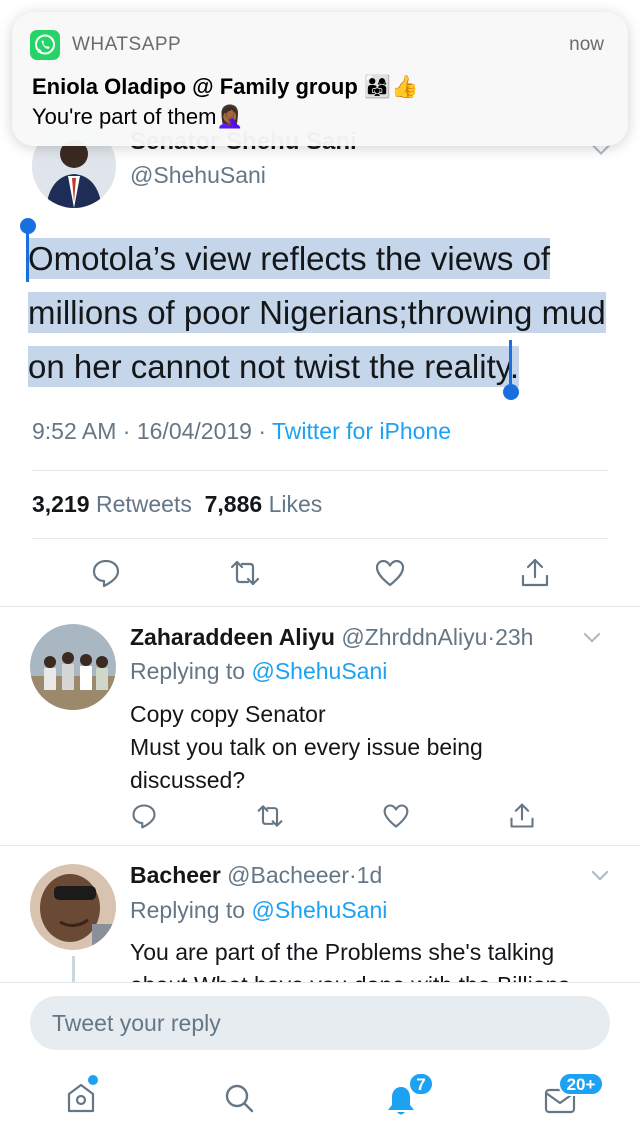 The height and width of the screenshot is (1138, 640). What do you see at coordinates (225, 86) in the screenshot?
I see `notification-title: Eniola Oladipo @ Family group 👨‍👩‍👧👍` at bounding box center [225, 86].